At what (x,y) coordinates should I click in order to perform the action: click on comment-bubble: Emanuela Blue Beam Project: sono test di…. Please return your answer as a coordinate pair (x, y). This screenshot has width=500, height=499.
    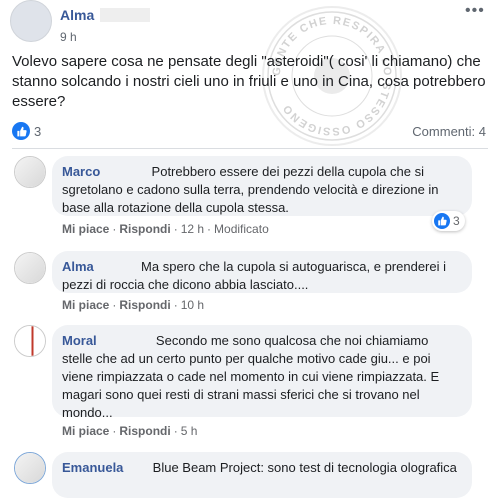
    Looking at the image, I should click on (262, 475).